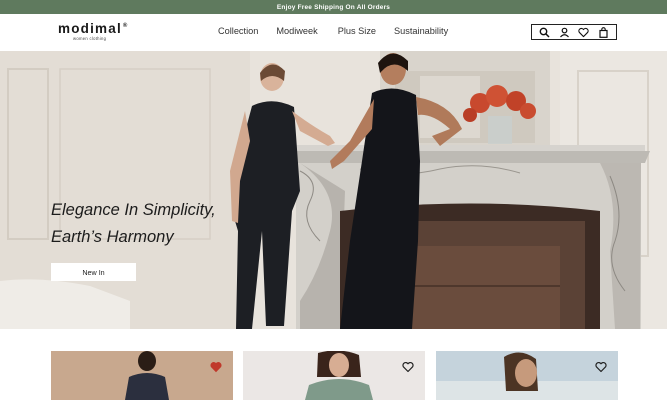 The image size is (667, 400). What do you see at coordinates (238, 31) in the screenshot?
I see `nav-item-collection: Collection` at bounding box center [238, 31].